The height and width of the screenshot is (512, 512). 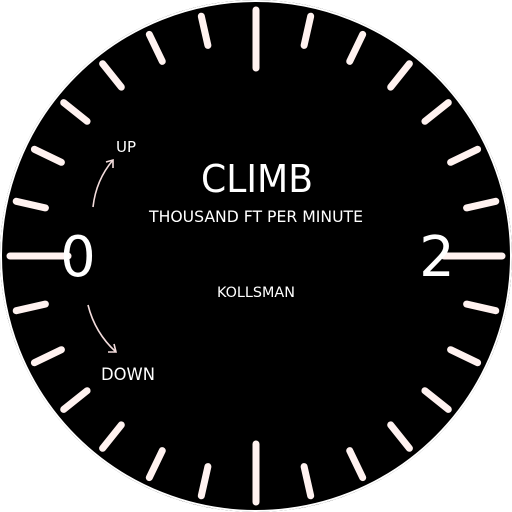 I want to click on up-label: UP, so click(x=126, y=147).